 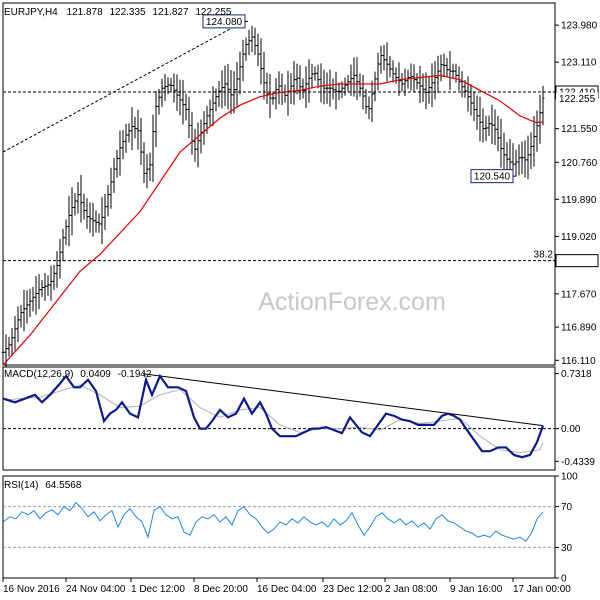 What do you see at coordinates (476, 589) in the screenshot?
I see `time-tick-label: 9 Jan 16:00` at bounding box center [476, 589].